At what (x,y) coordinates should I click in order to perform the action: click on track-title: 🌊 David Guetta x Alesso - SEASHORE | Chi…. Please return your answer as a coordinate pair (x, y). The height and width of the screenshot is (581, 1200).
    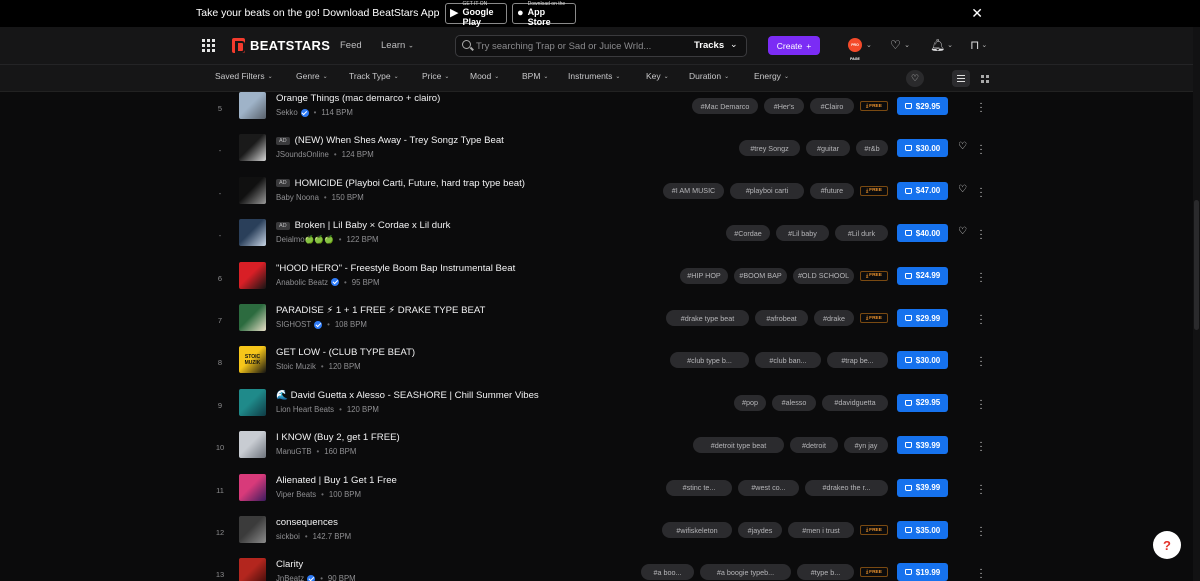
    Looking at the image, I should click on (407, 395).